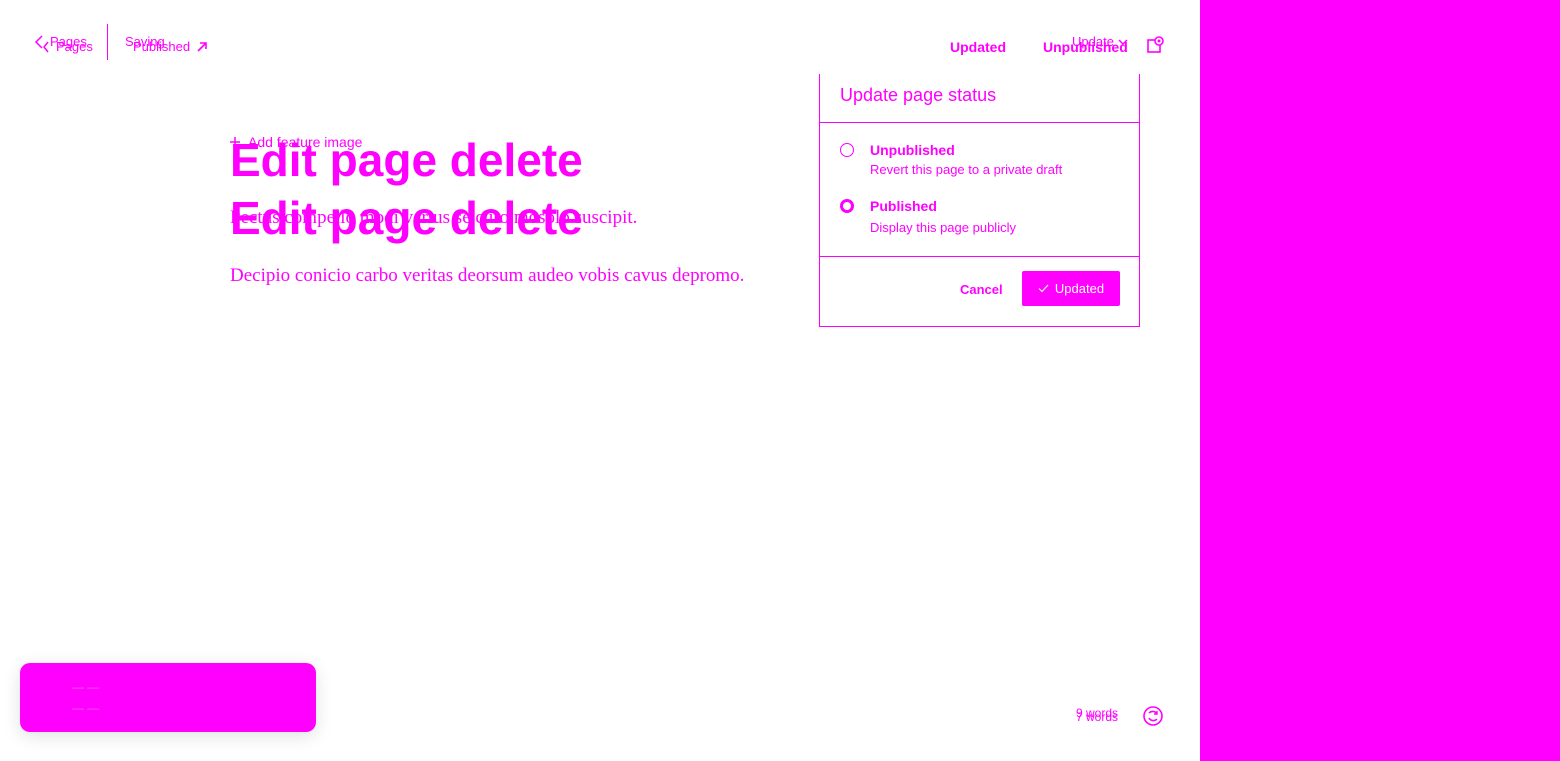  Describe the element at coordinates (1043, 288) in the screenshot. I see `check-icon` at that location.